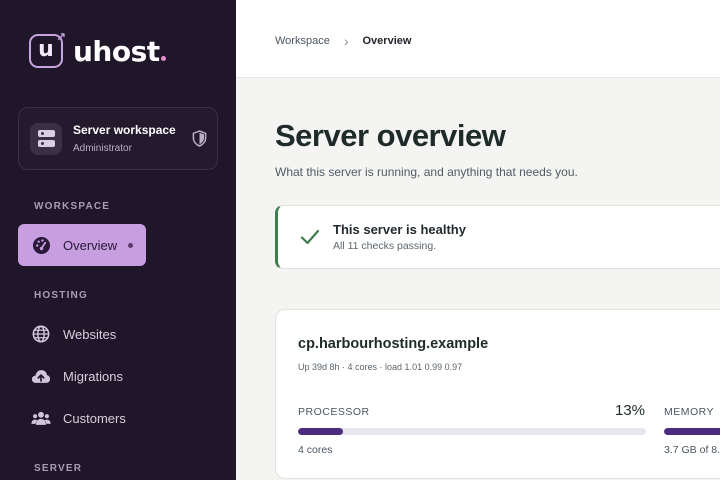  I want to click on cloud-upload-icon, so click(41, 376).